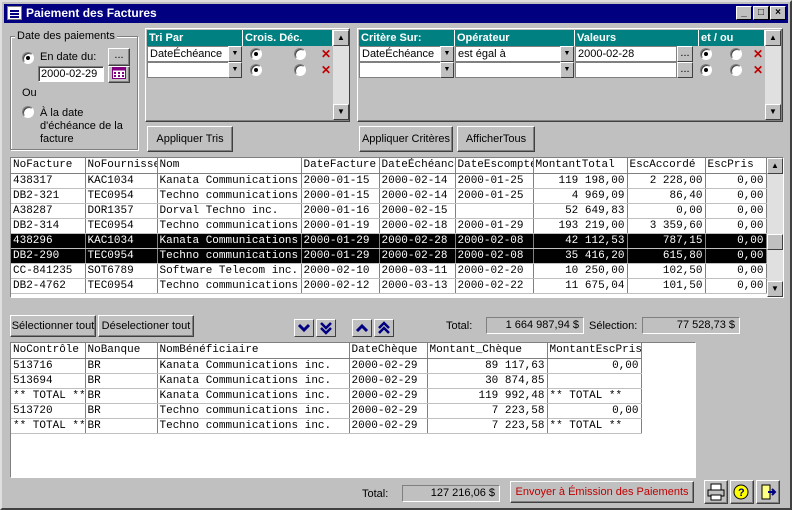 The image size is (792, 510). I want to click on payment-cell-esc, so click(594, 381).